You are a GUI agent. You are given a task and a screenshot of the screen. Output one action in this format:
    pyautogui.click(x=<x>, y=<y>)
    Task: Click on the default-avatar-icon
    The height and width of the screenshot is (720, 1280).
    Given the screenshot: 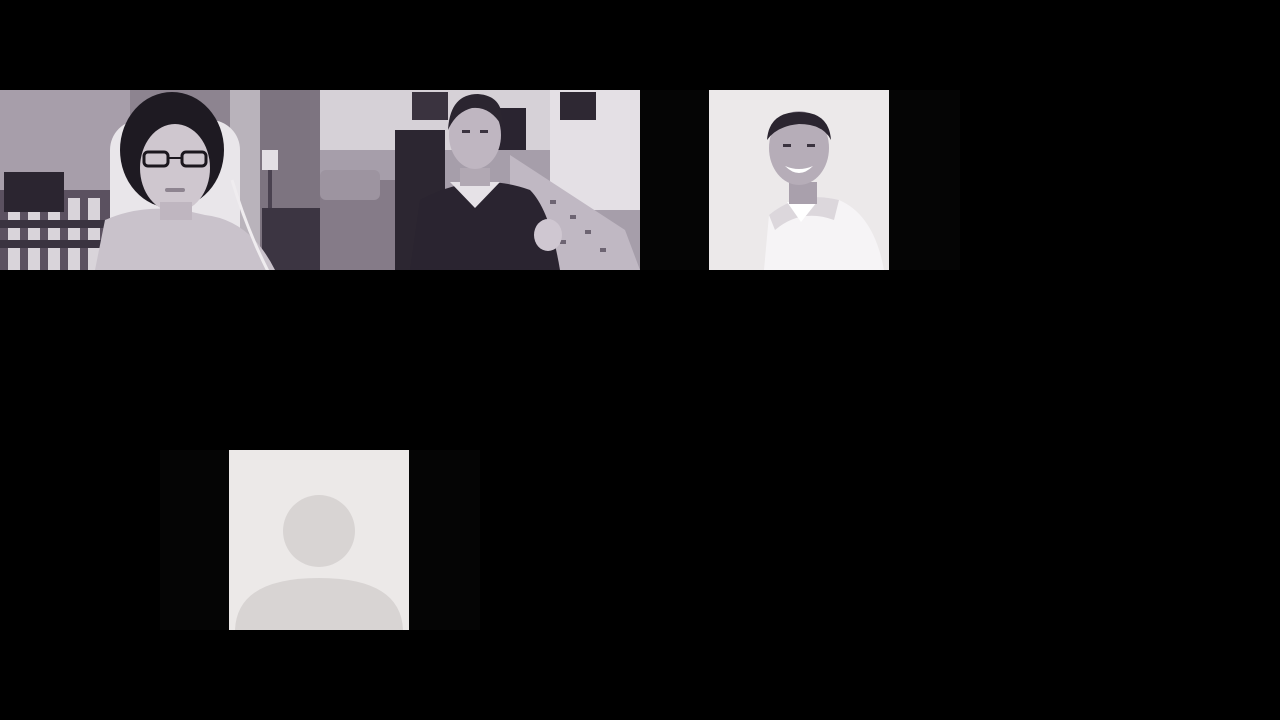 What is the action you would take?
    pyautogui.click(x=319, y=540)
    